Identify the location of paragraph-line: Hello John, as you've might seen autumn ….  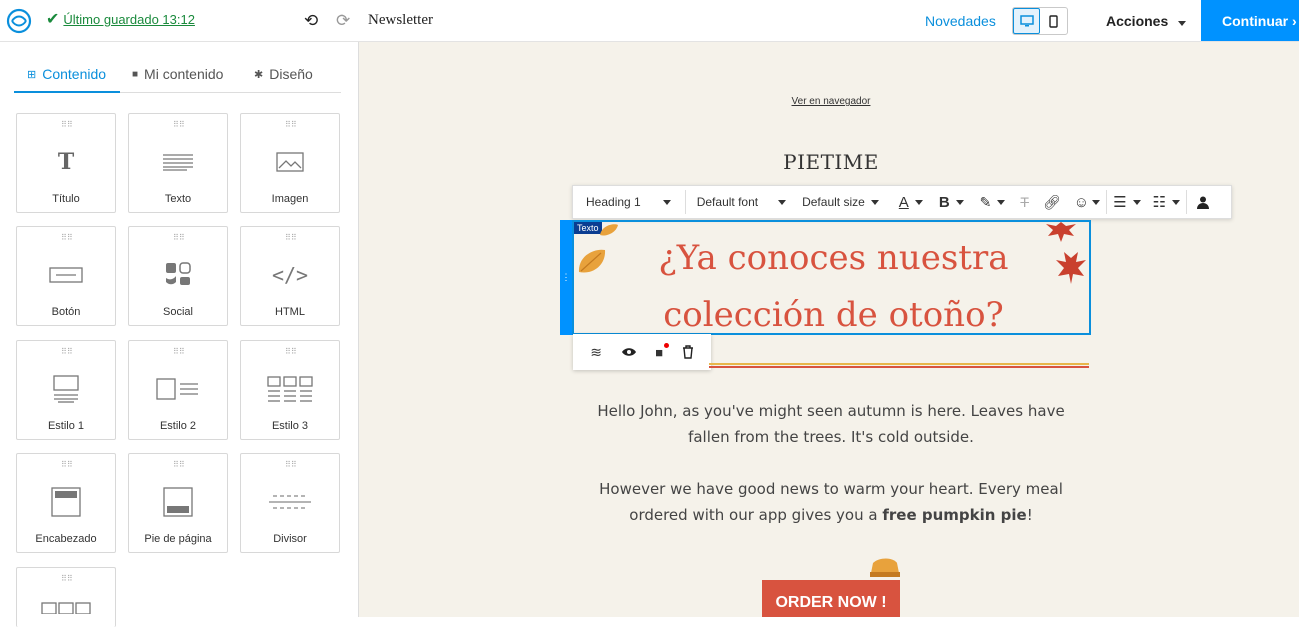
(831, 411).